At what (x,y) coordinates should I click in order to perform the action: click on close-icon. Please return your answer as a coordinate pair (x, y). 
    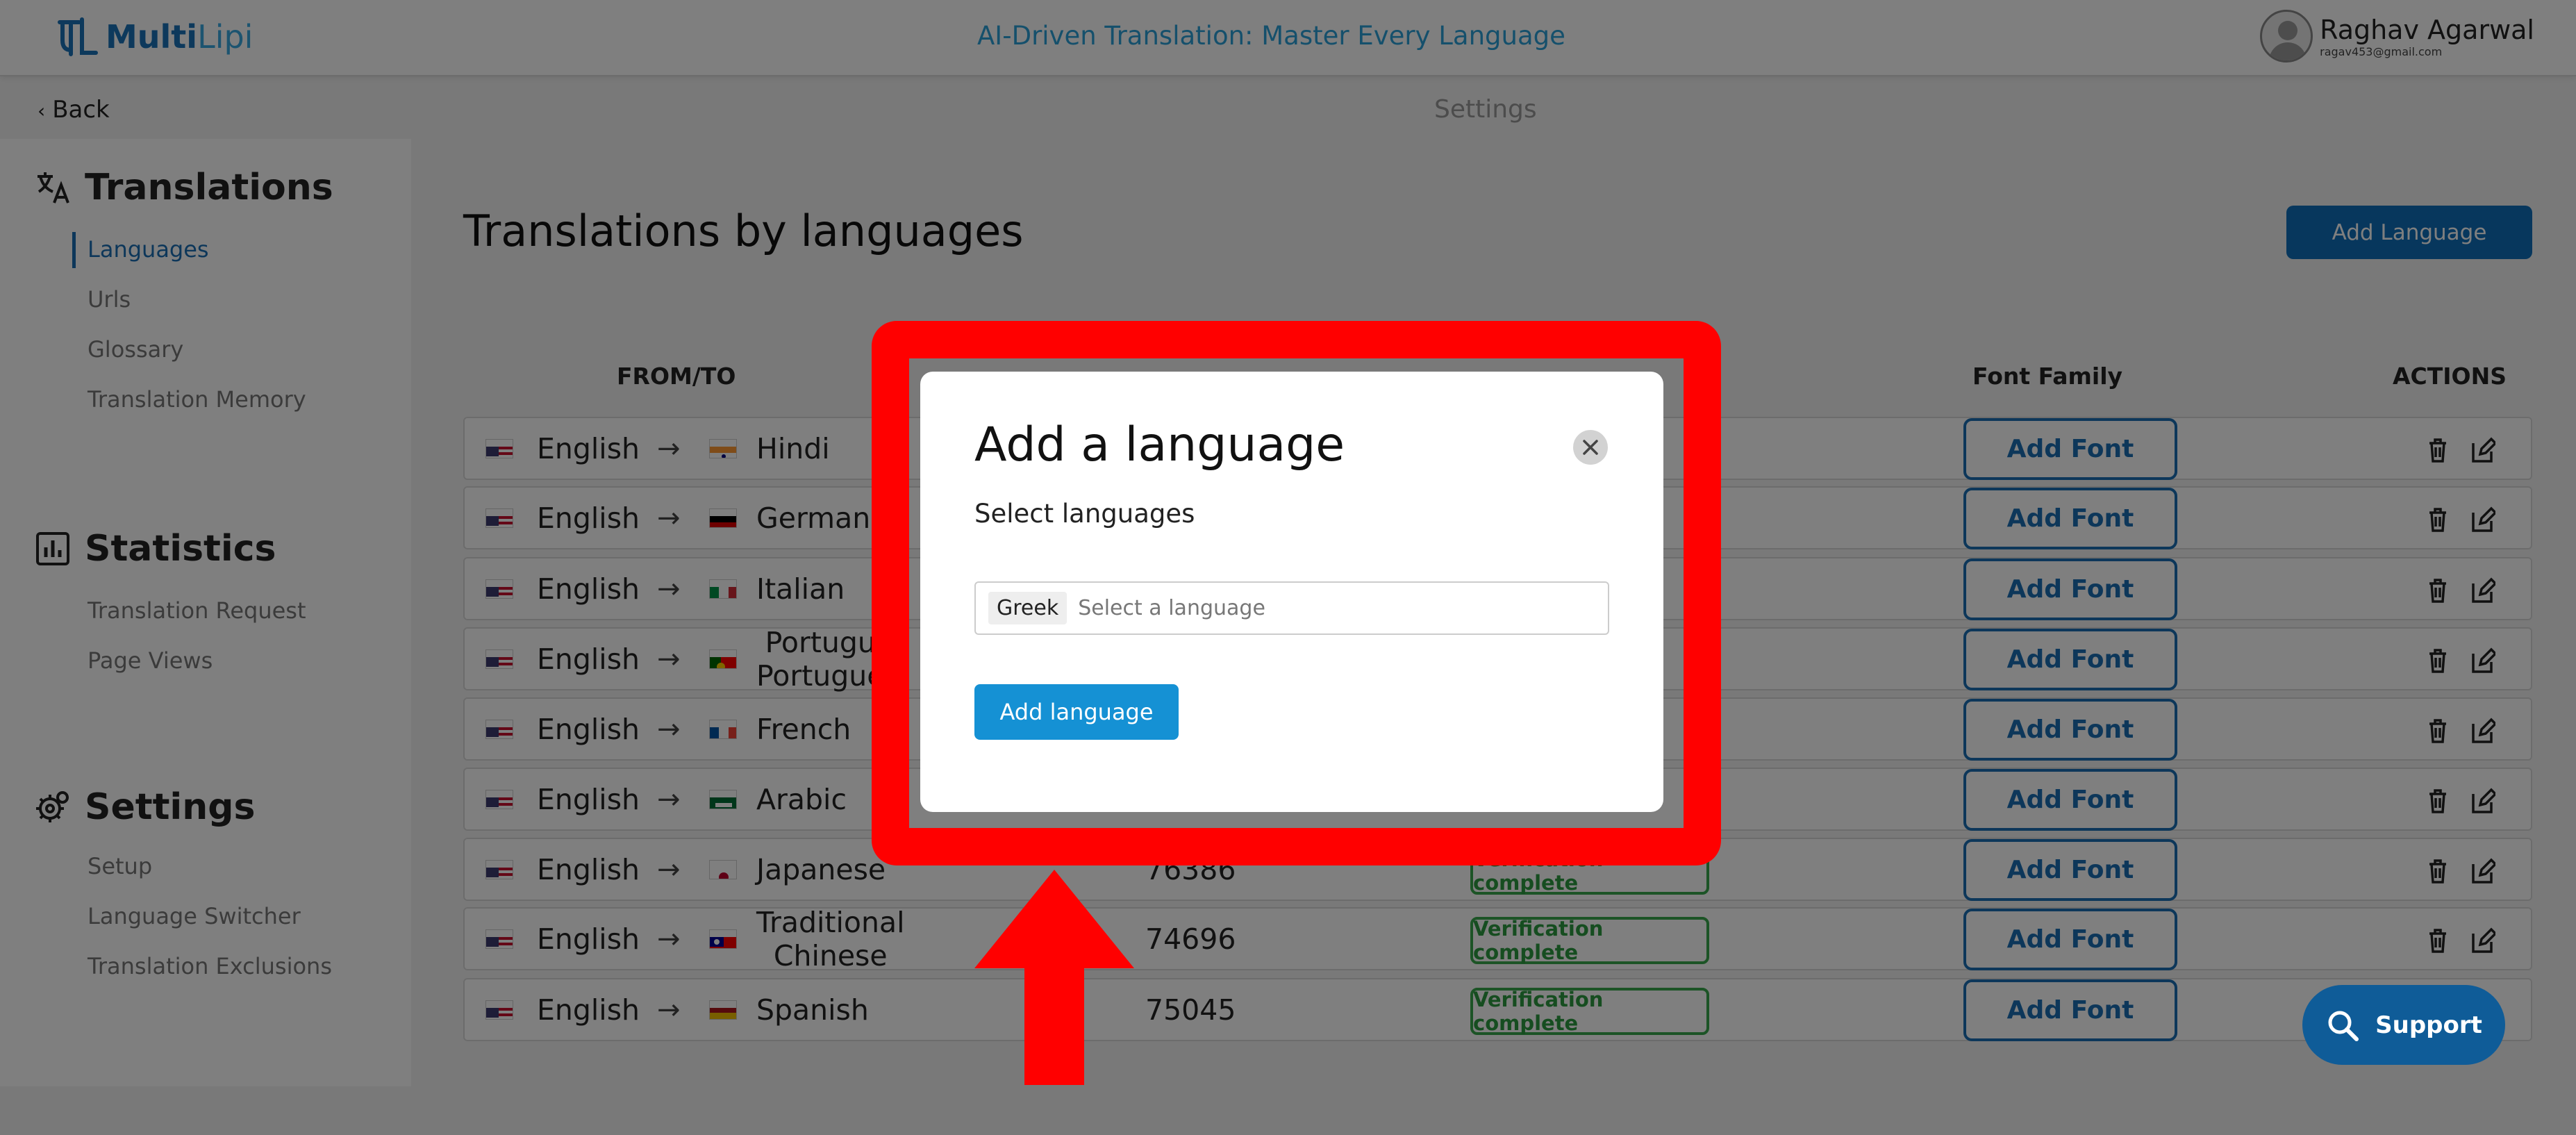
    Looking at the image, I should click on (1590, 447).